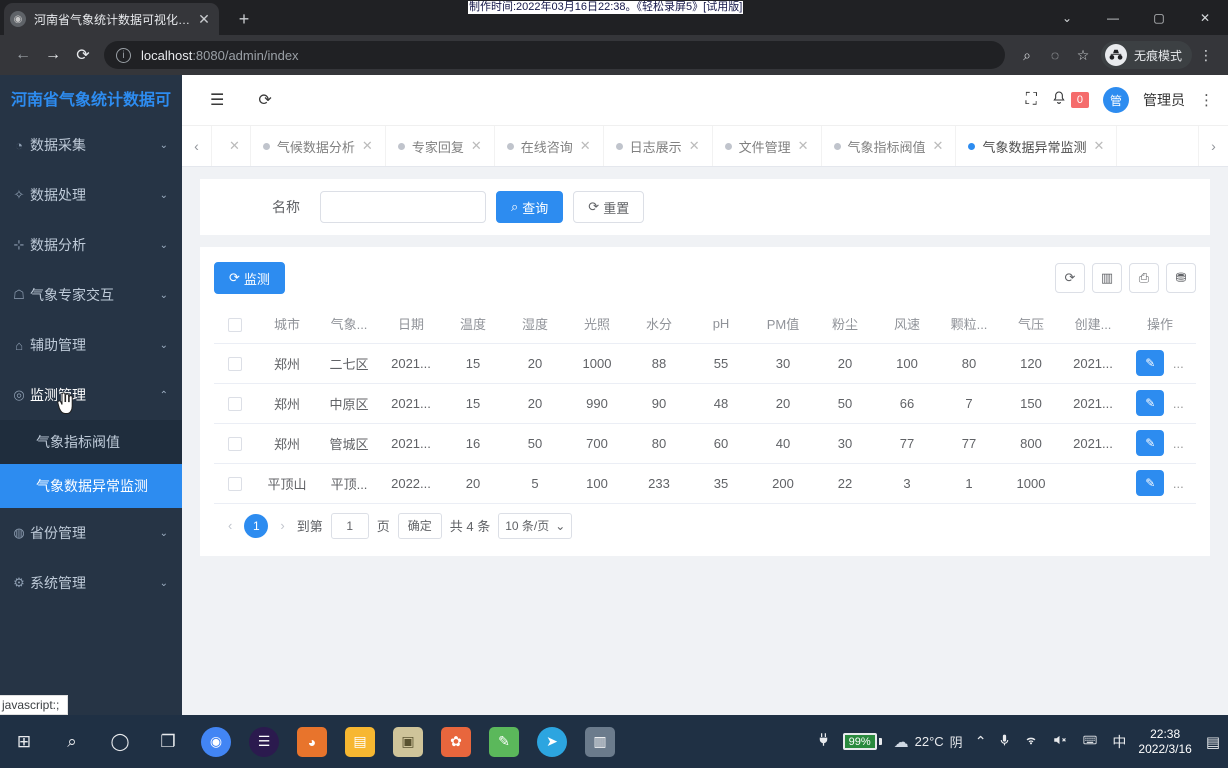 Image resolution: width=1228 pixels, height=768 pixels. What do you see at coordinates (1119, 742) in the screenshot?
I see `ime-indicator: 中` at bounding box center [1119, 742].